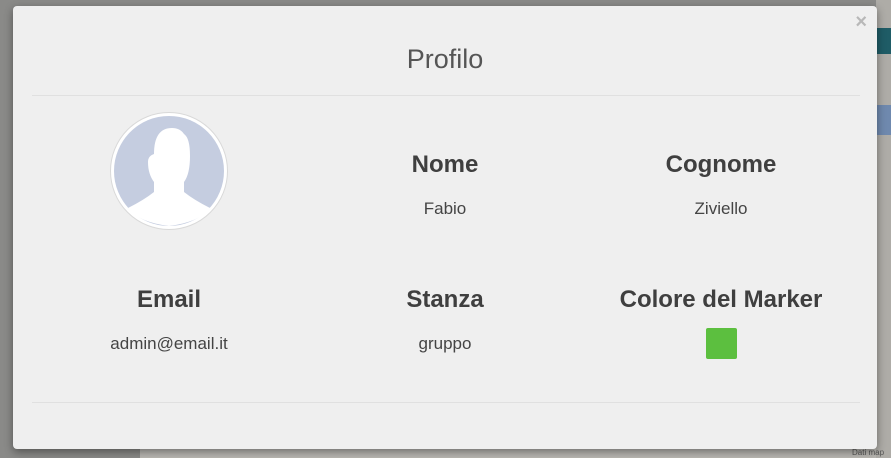 The height and width of the screenshot is (458, 891). Describe the element at coordinates (445, 208) in the screenshot. I see `nome-value: Fabio` at that location.